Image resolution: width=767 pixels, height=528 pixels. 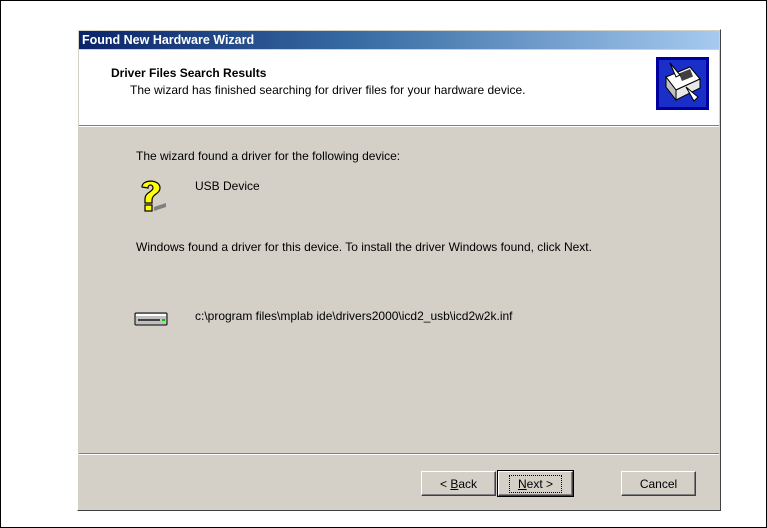 What do you see at coordinates (399, 454) in the screenshot?
I see `button-separator` at bounding box center [399, 454].